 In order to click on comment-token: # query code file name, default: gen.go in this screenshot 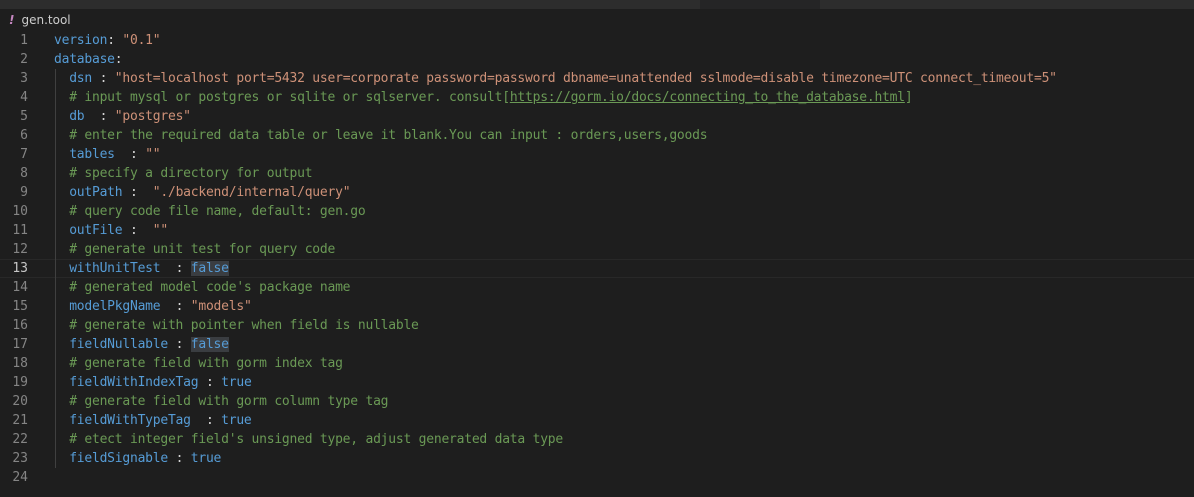, I will do `click(217, 211)`.